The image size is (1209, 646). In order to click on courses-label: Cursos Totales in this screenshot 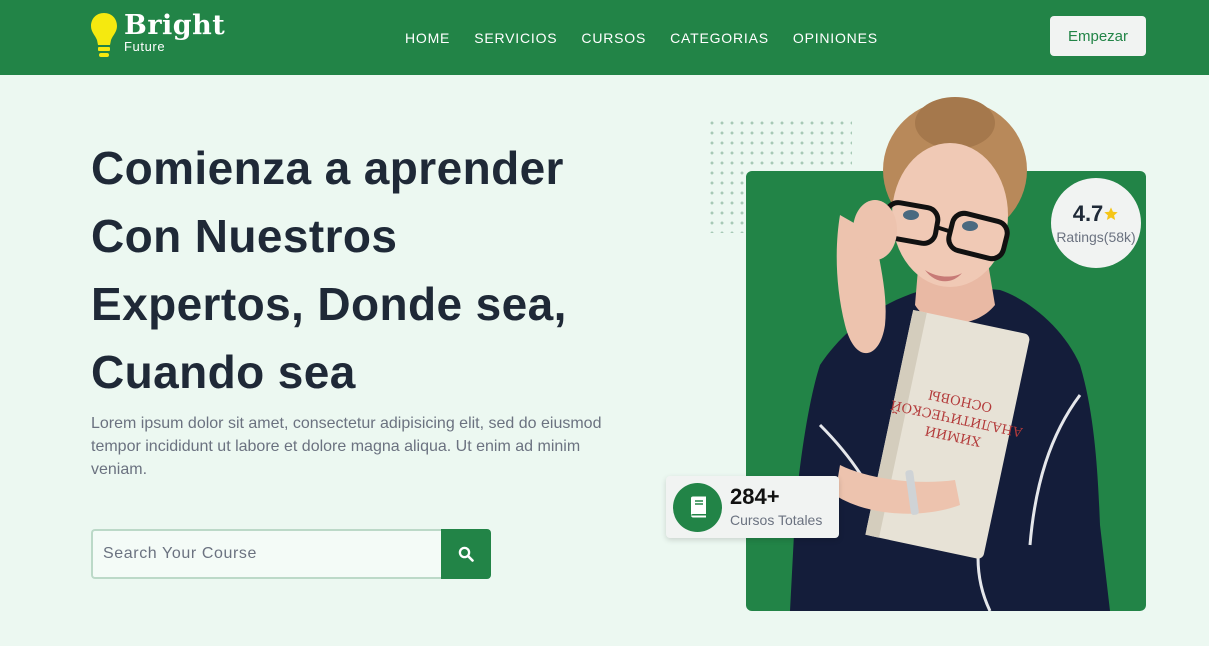, I will do `click(776, 520)`.